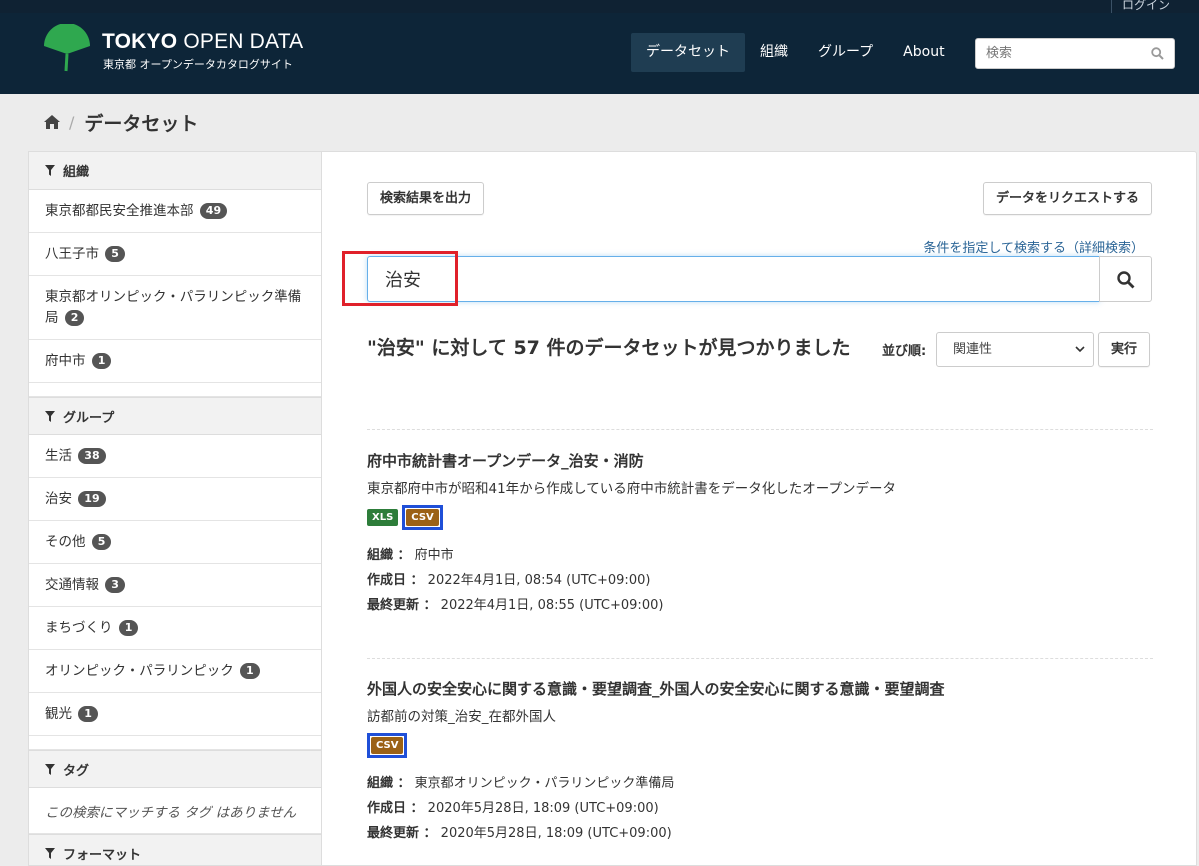 The height and width of the screenshot is (866, 1199). What do you see at coordinates (58, 714) in the screenshot?
I see `facet-item-label: 観光` at bounding box center [58, 714].